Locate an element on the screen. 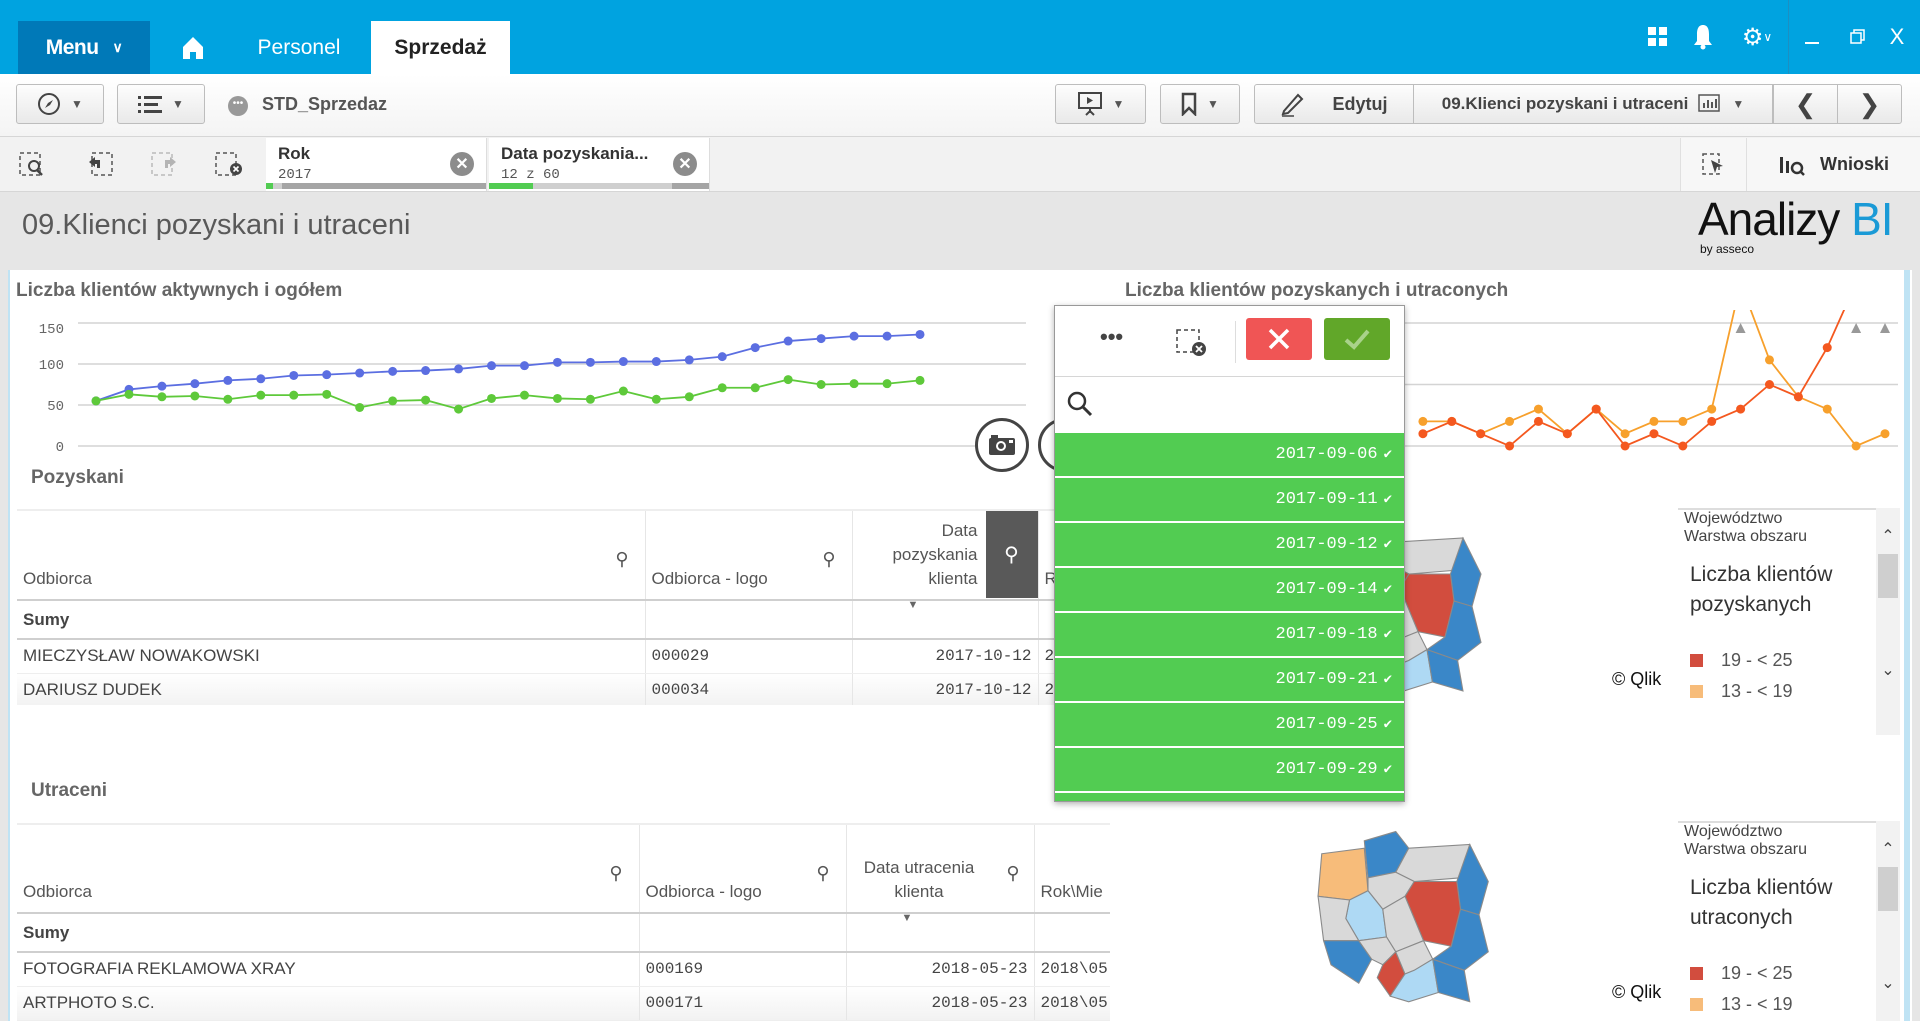 This screenshot has height=1021, width=1920. tab-sprzedaz: Sprzedaż is located at coordinates (440, 47).